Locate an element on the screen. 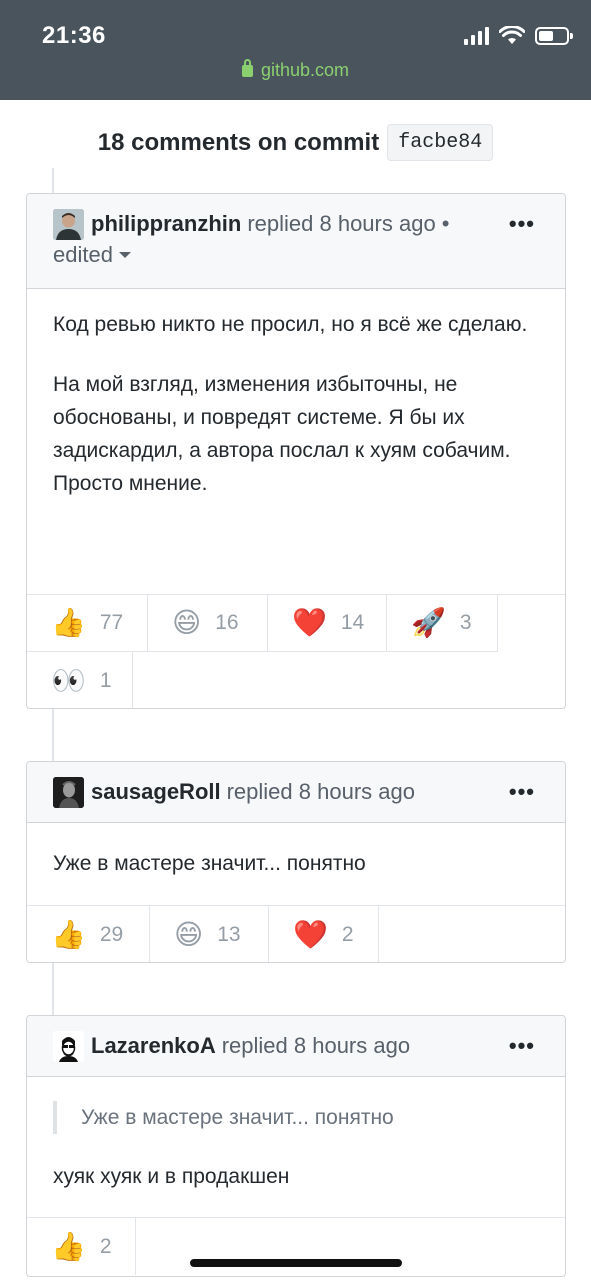 The height and width of the screenshot is (1280, 591). reaction-count: 1 is located at coordinates (105, 680).